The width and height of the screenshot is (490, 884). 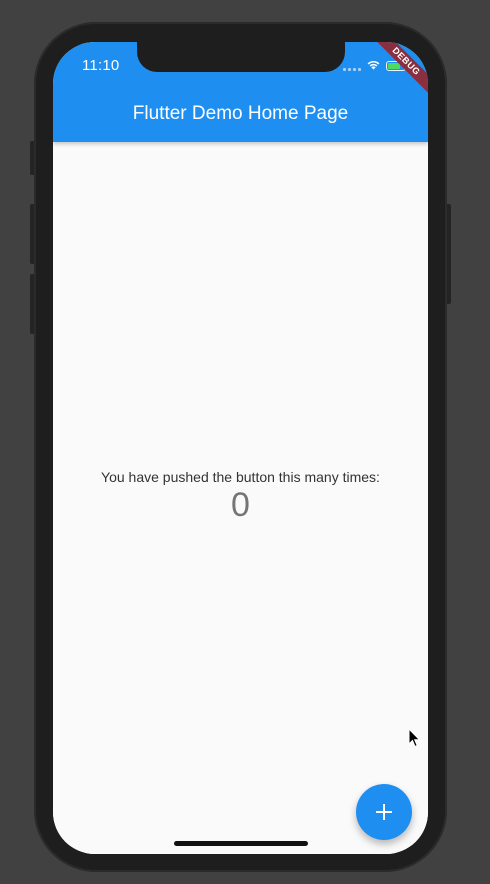 What do you see at coordinates (352, 66) in the screenshot?
I see `signal-icon` at bounding box center [352, 66].